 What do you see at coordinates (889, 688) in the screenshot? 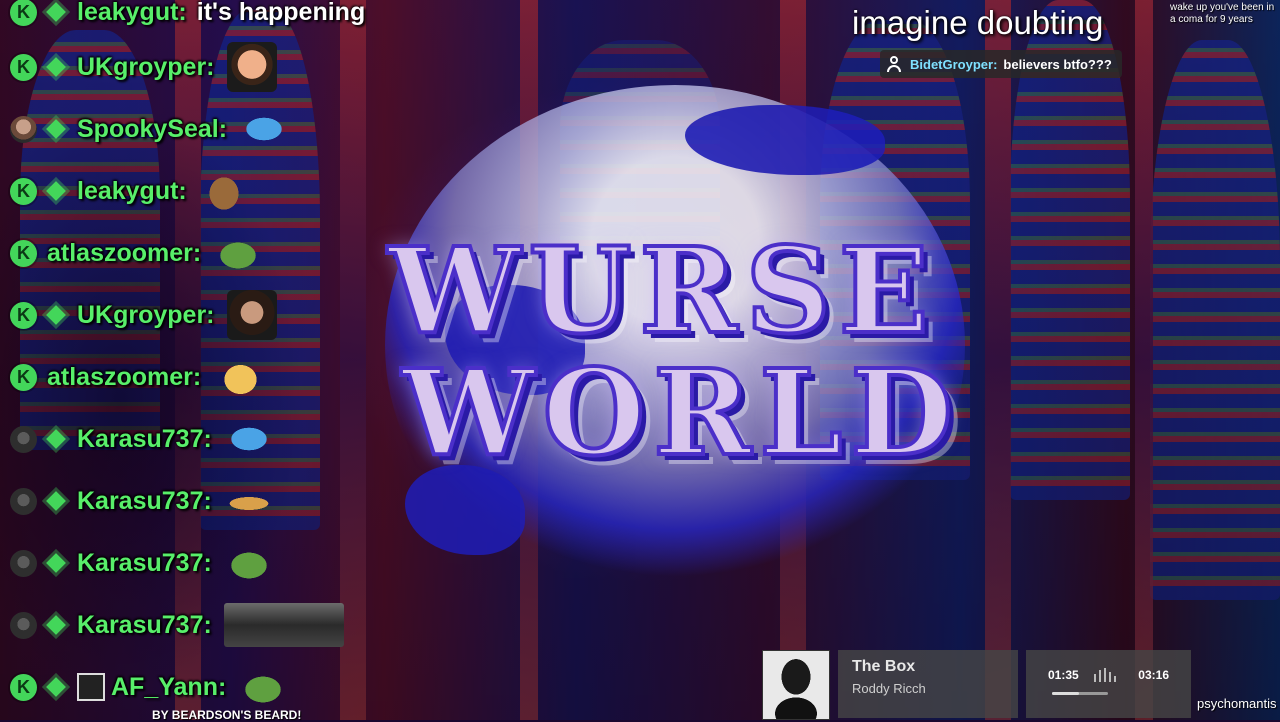
I see `track-artist: Roddy Ricch` at bounding box center [889, 688].